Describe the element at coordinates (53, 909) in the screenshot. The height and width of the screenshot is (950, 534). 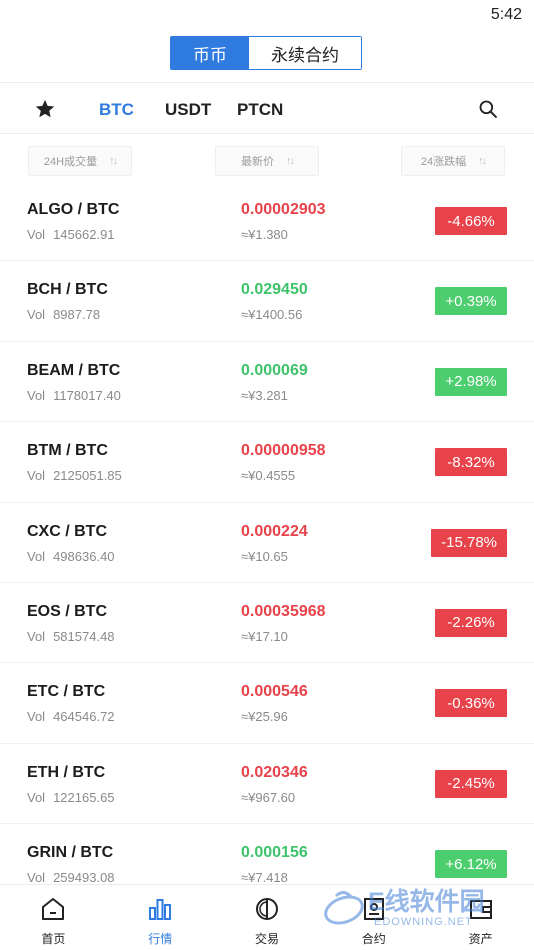
I see `home-icon` at that location.